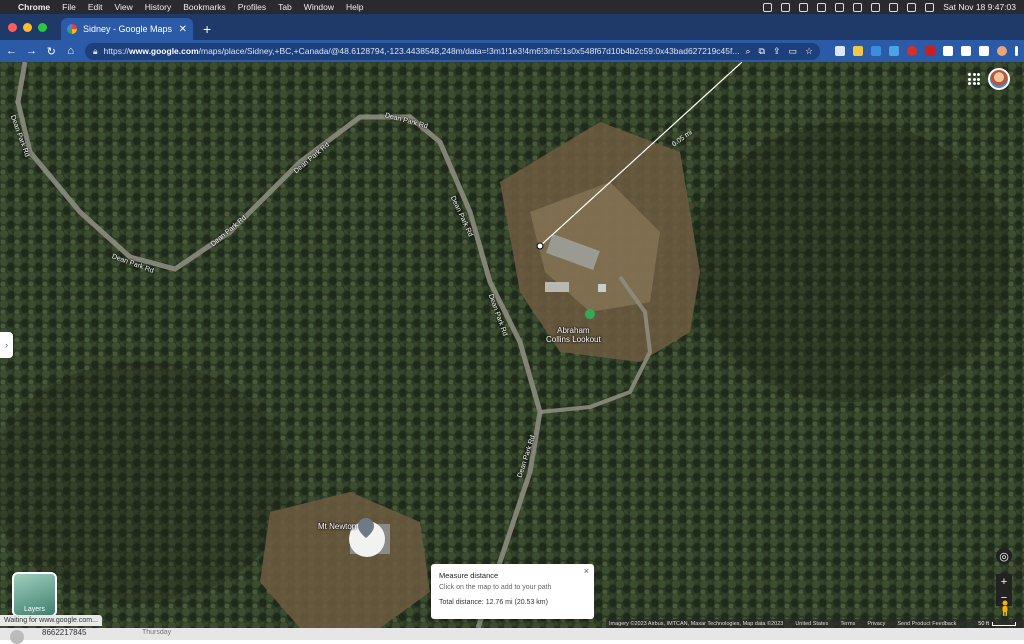  What do you see at coordinates (1005, 608) in the screenshot?
I see `pegman-icon` at bounding box center [1005, 608].